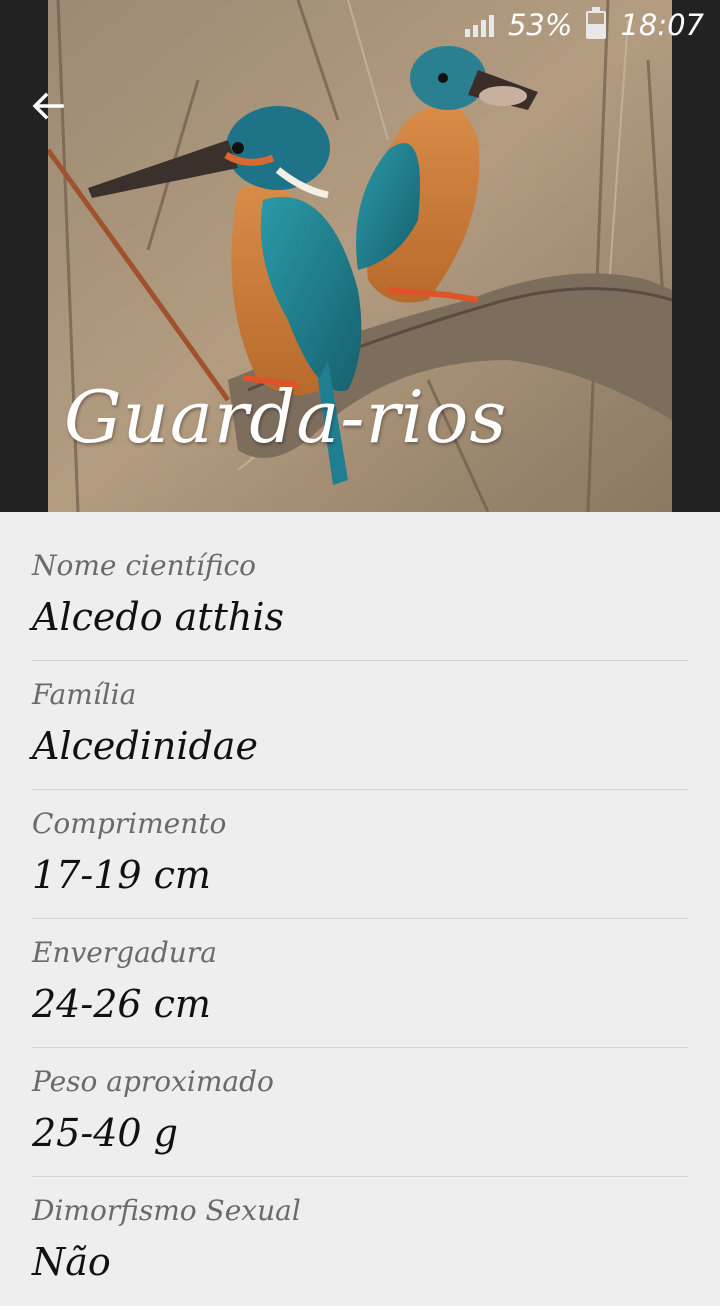 The height and width of the screenshot is (1306, 720). I want to click on arrow-left-icon, so click(48, 106).